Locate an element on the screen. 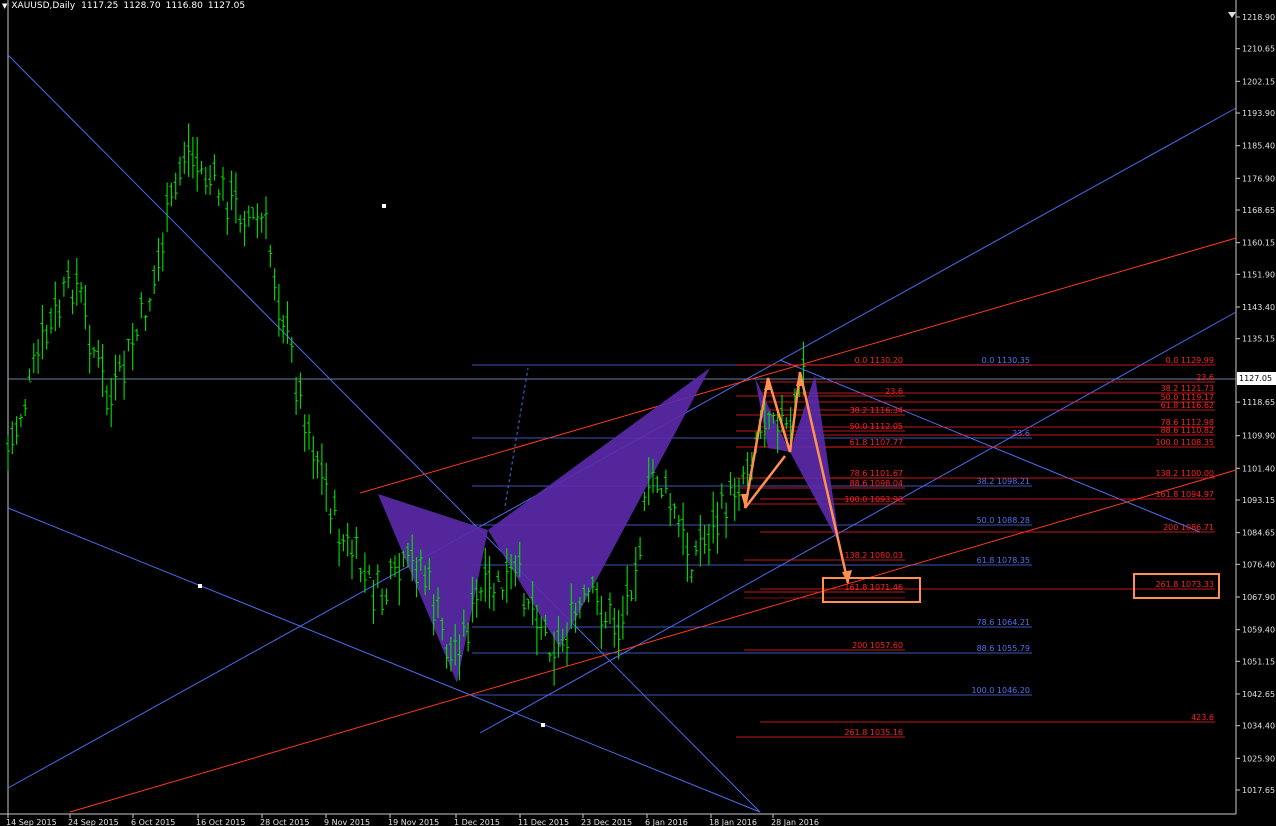 This screenshot has height=826, width=1276. price-tick-label: 1059.40 is located at coordinates (1258, 630).